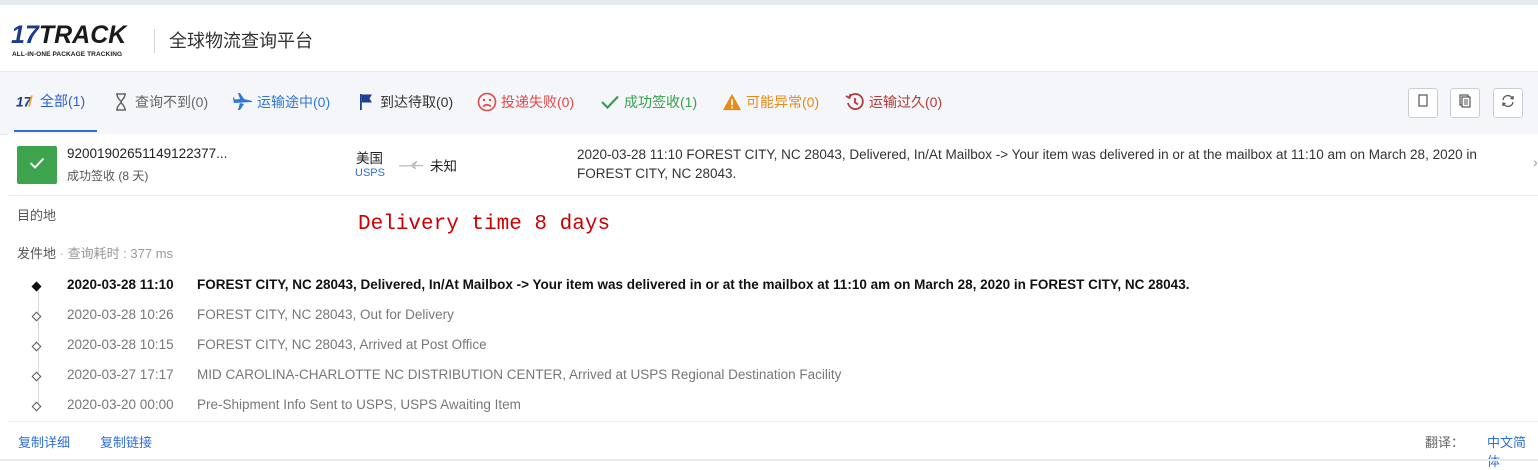 The height and width of the screenshot is (470, 1538). I want to click on tab-delivery-failed: 投递失败(0), so click(525, 102).